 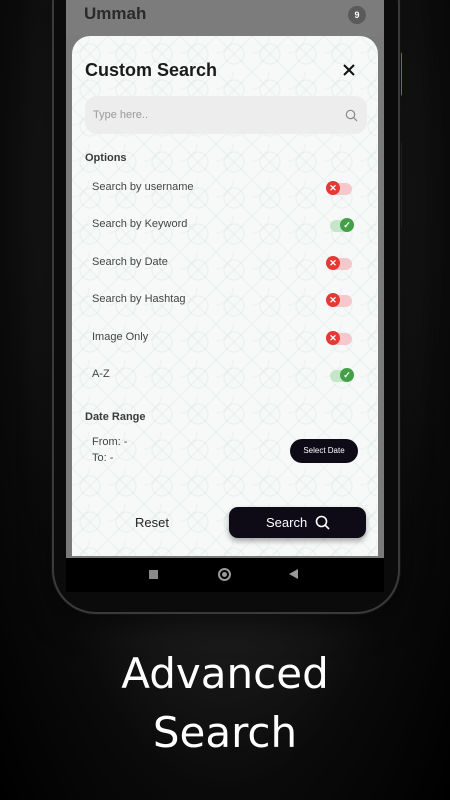 I want to click on toggle-image-only: ✕, so click(x=340, y=338).